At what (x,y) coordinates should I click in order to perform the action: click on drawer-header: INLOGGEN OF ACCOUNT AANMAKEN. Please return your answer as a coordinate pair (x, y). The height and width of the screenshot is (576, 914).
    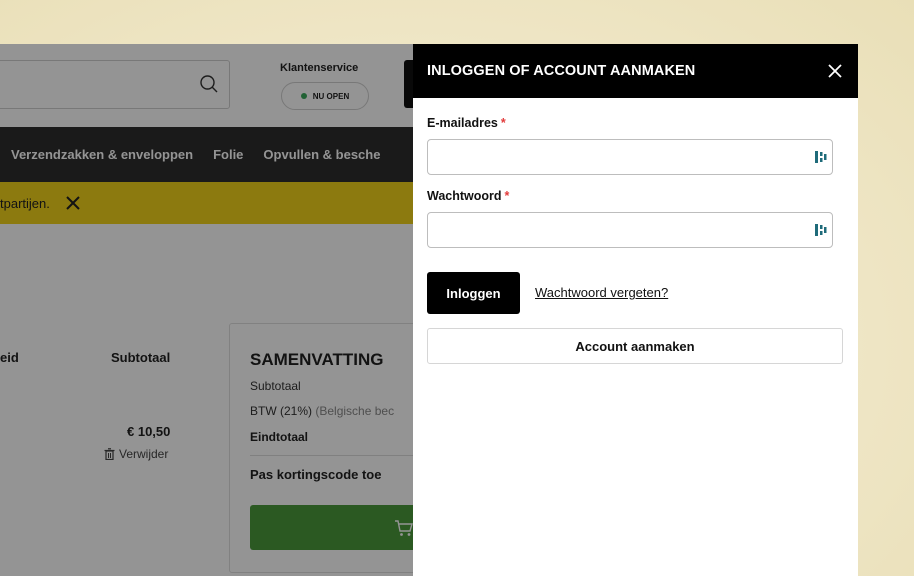
    Looking at the image, I should click on (635, 71).